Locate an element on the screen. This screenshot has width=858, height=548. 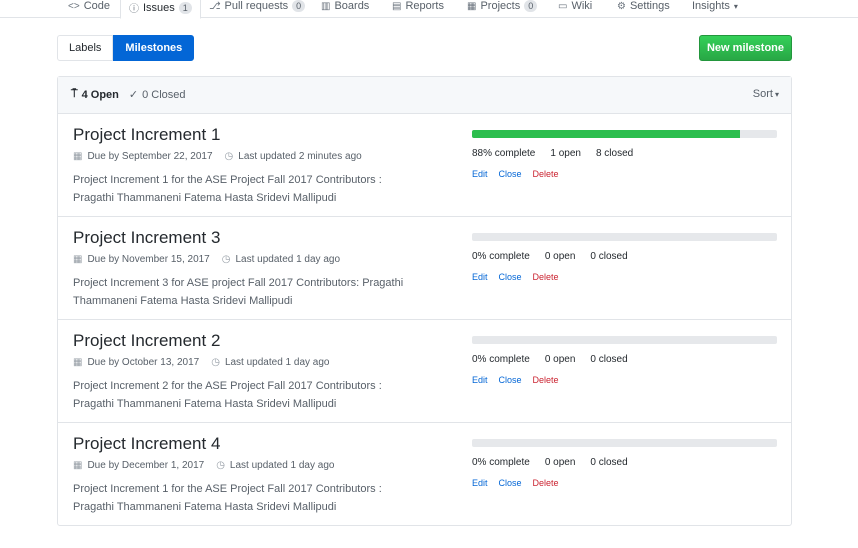
last-updated: Last updated 1 day ago is located at coordinates (288, 259).